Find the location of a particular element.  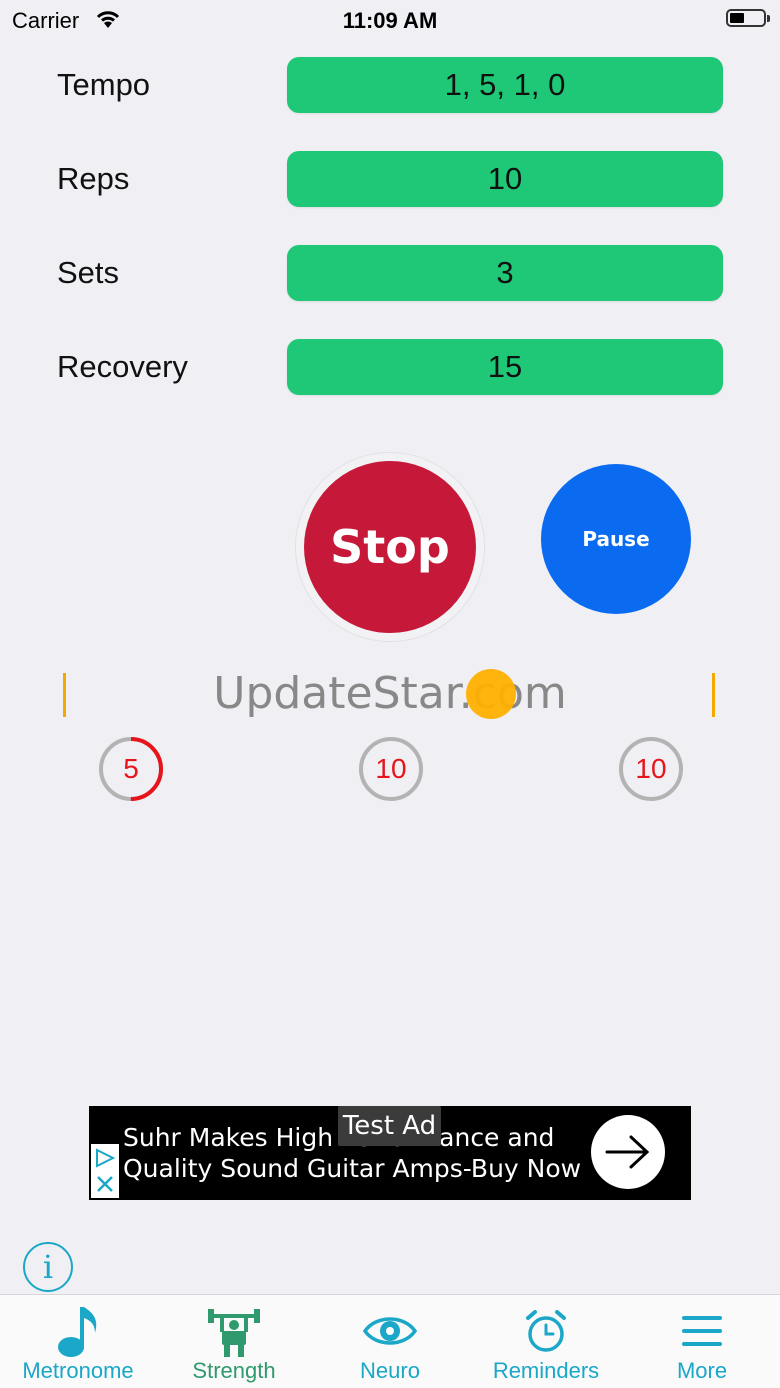

status-time: 11:09 AM is located at coordinates (390, 20).